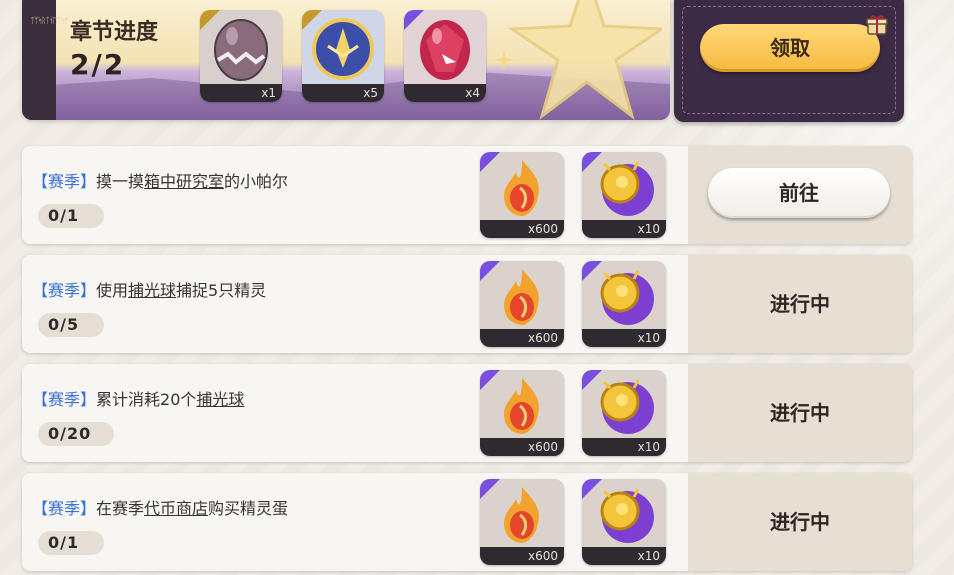 Image resolution: width=954 pixels, height=575 pixels. I want to click on task-text: 累计消耗20个, so click(146, 399).